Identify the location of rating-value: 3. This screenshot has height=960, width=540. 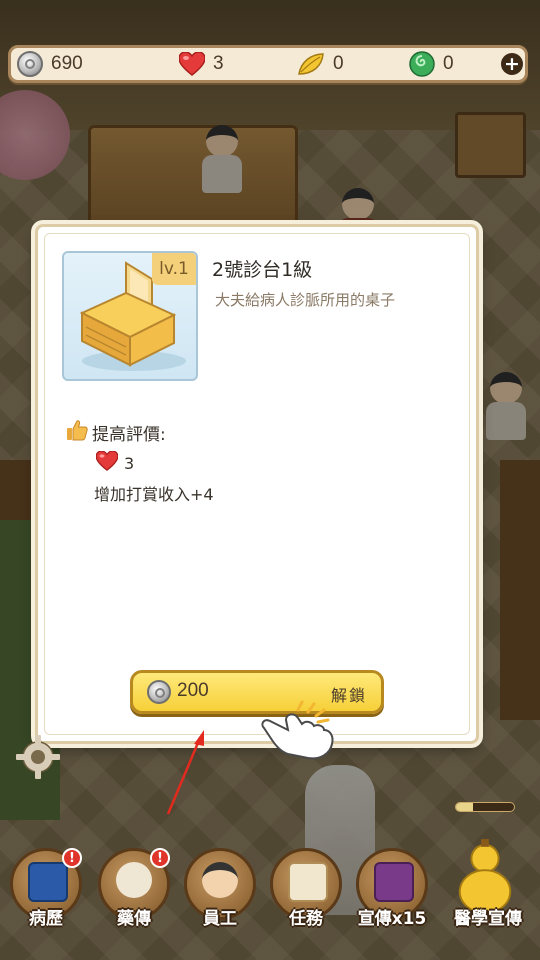
(129, 463).